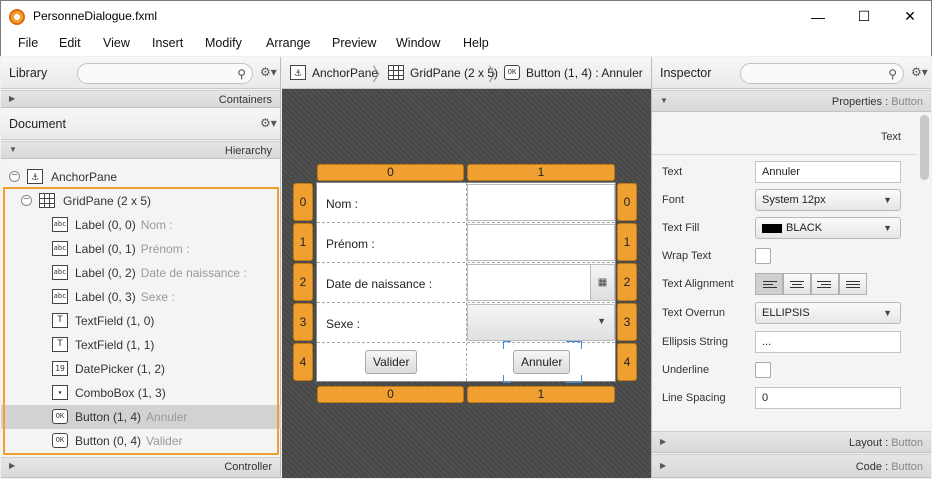 This screenshot has height=479, width=932. Describe the element at coordinates (141, 441) in the screenshot. I see `tree-item-button-valider: OK Button (0, 4) Valider` at that location.